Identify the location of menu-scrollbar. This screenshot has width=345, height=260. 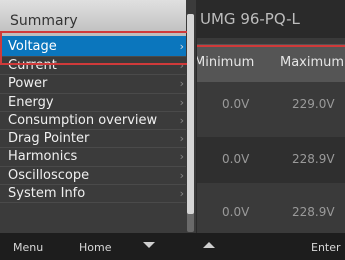
(190, 123).